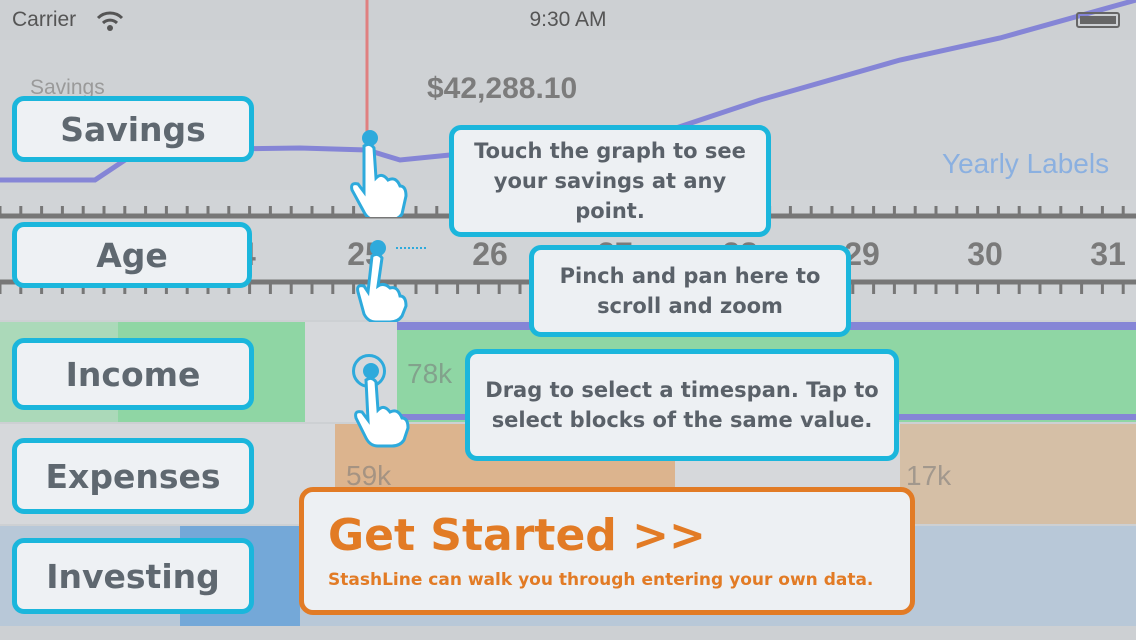 The width and height of the screenshot is (1136, 640). Describe the element at coordinates (502, 88) in the screenshot. I see `balance-readout: $42,288.10` at that location.